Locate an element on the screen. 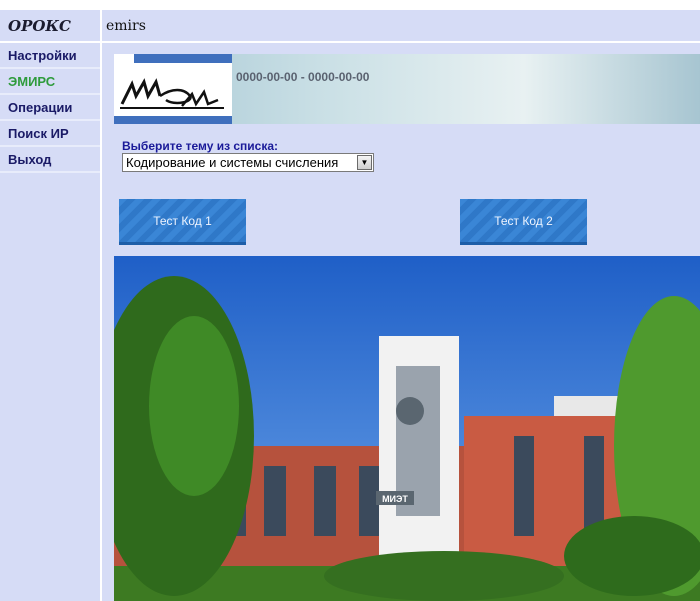  sidebar-item-operations: Операции is located at coordinates (50, 108).